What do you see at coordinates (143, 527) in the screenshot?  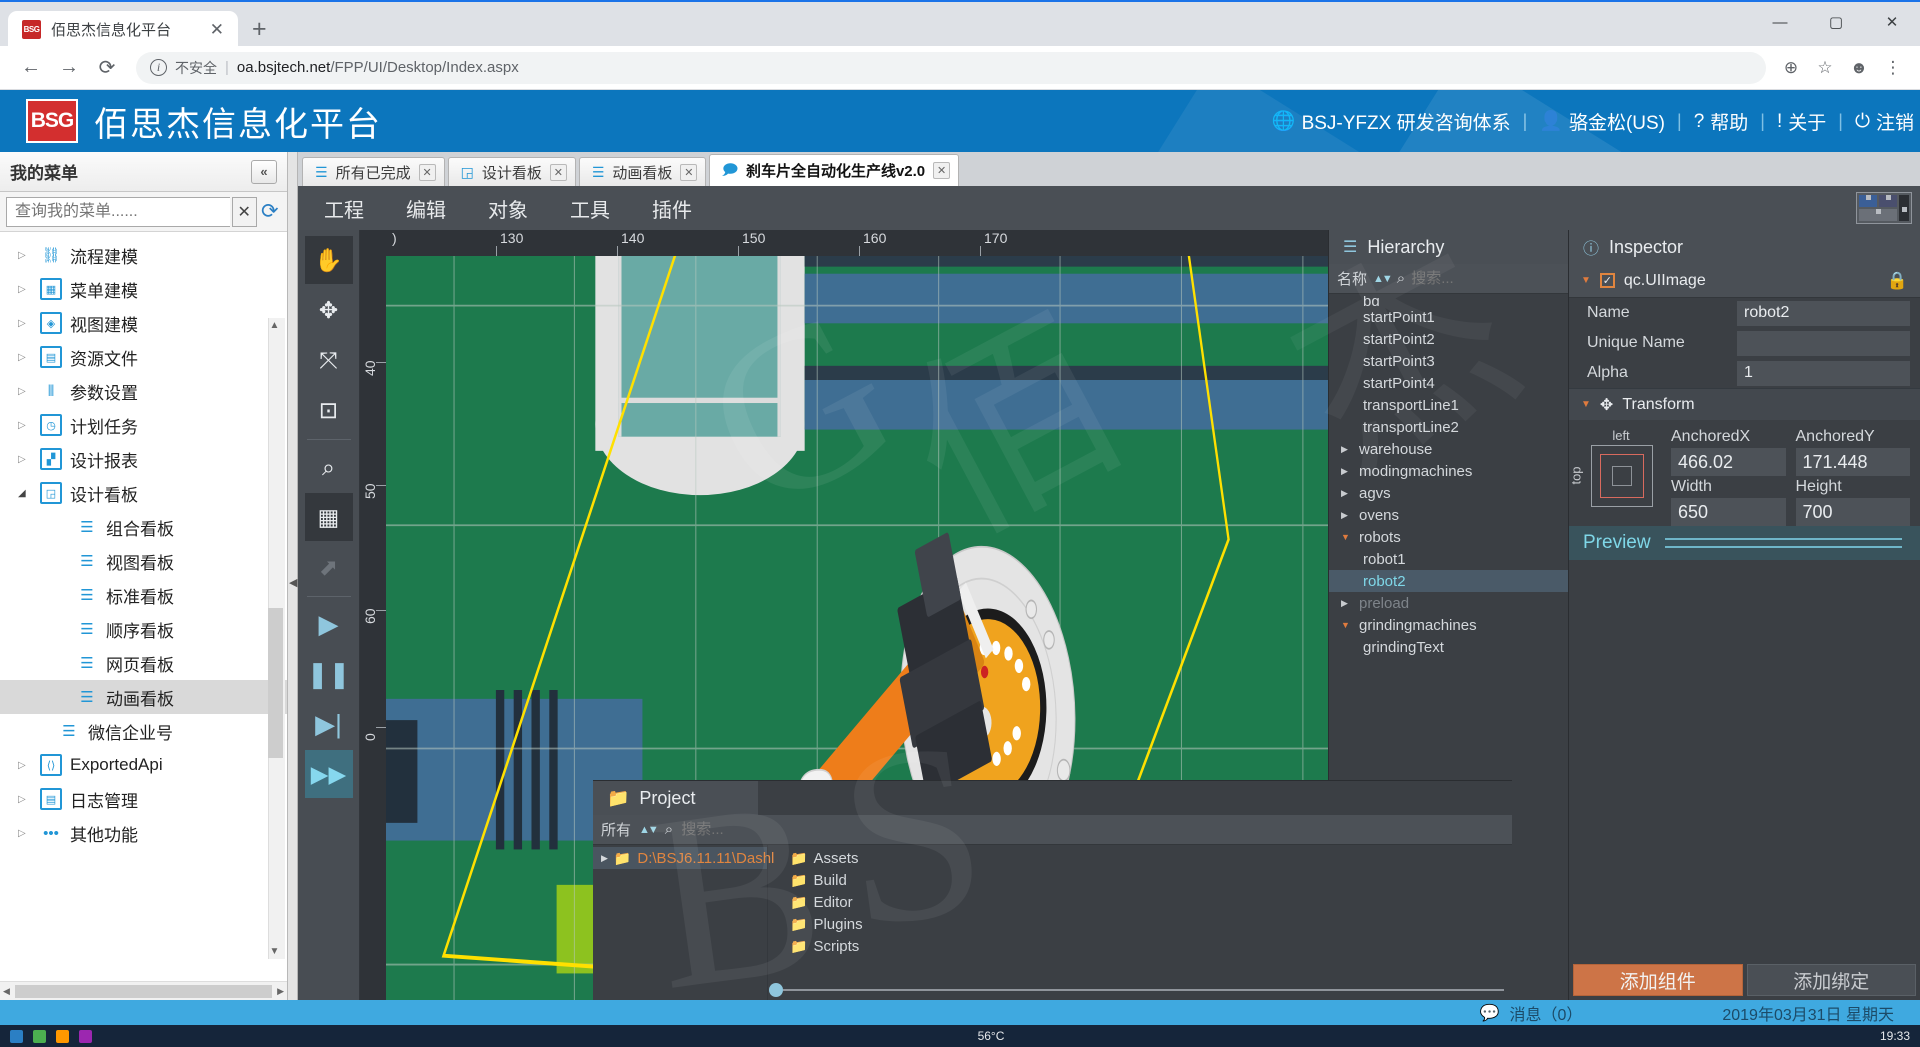 I see `sidebar-item-8: ☰ 组合看板` at bounding box center [143, 527].